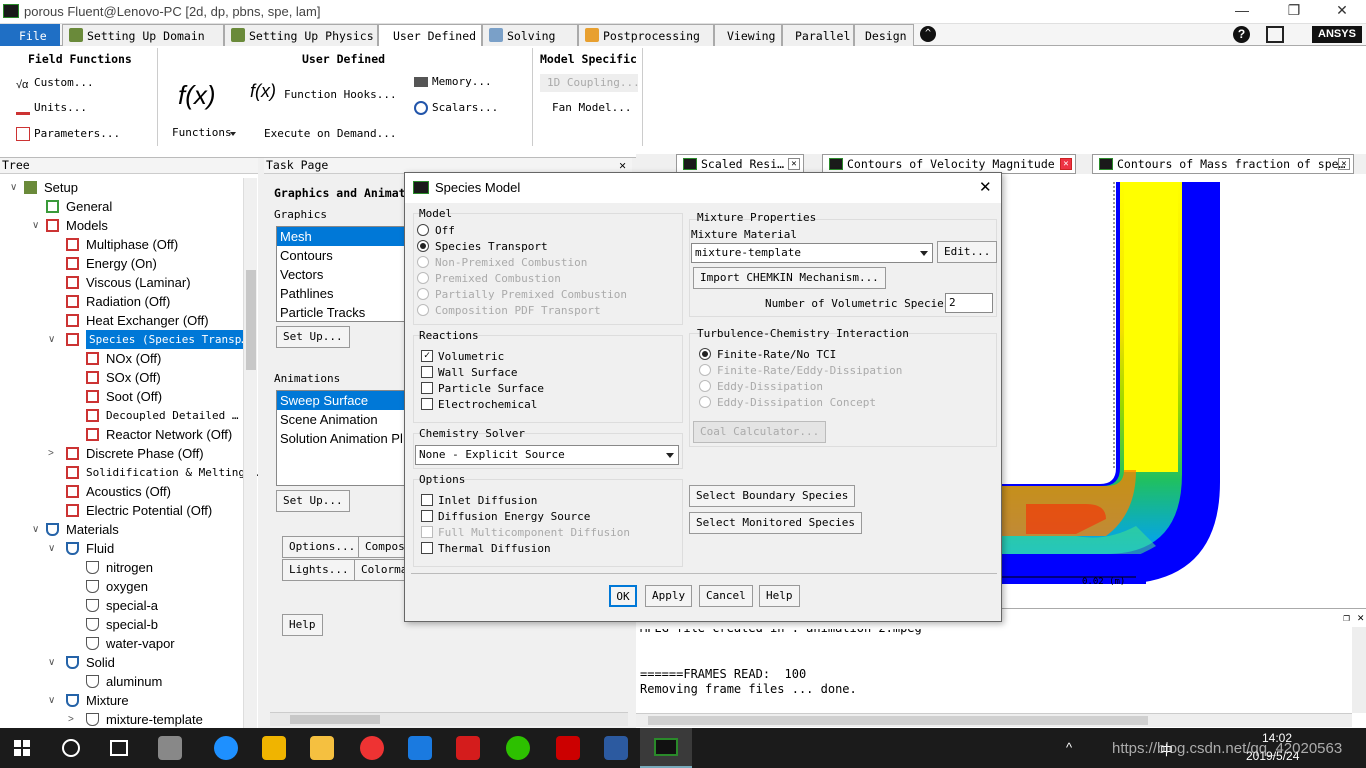 This screenshot has width=1366, height=768. I want to click on tab-parallel: Parallel, so click(818, 35).